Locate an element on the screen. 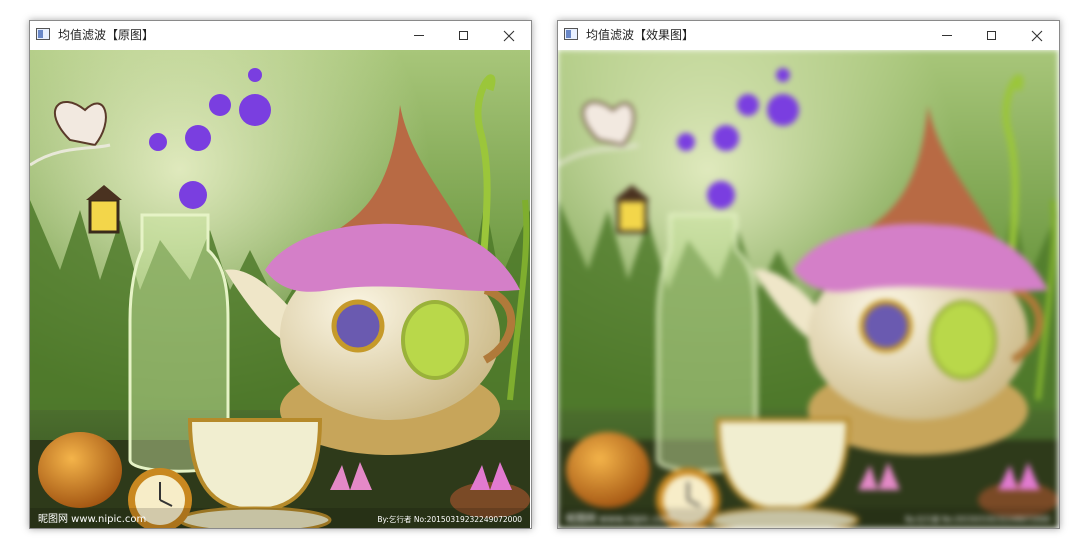 Image resolution: width=1073 pixels, height=547 pixels. window-title: 均值滤波【原图】 is located at coordinates (106, 35).